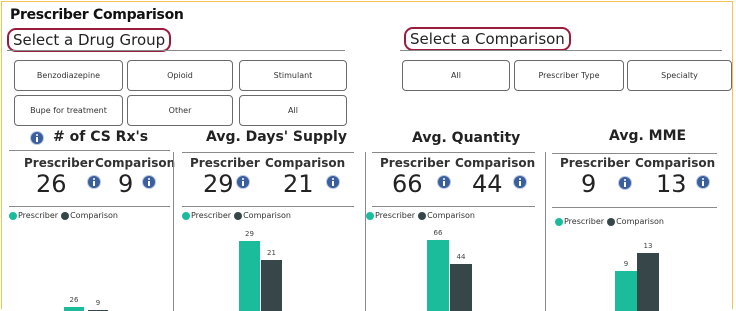  What do you see at coordinates (68, 75) in the screenshot?
I see `drug-group-button-benzodiazepine: Benzodiazepine` at bounding box center [68, 75].